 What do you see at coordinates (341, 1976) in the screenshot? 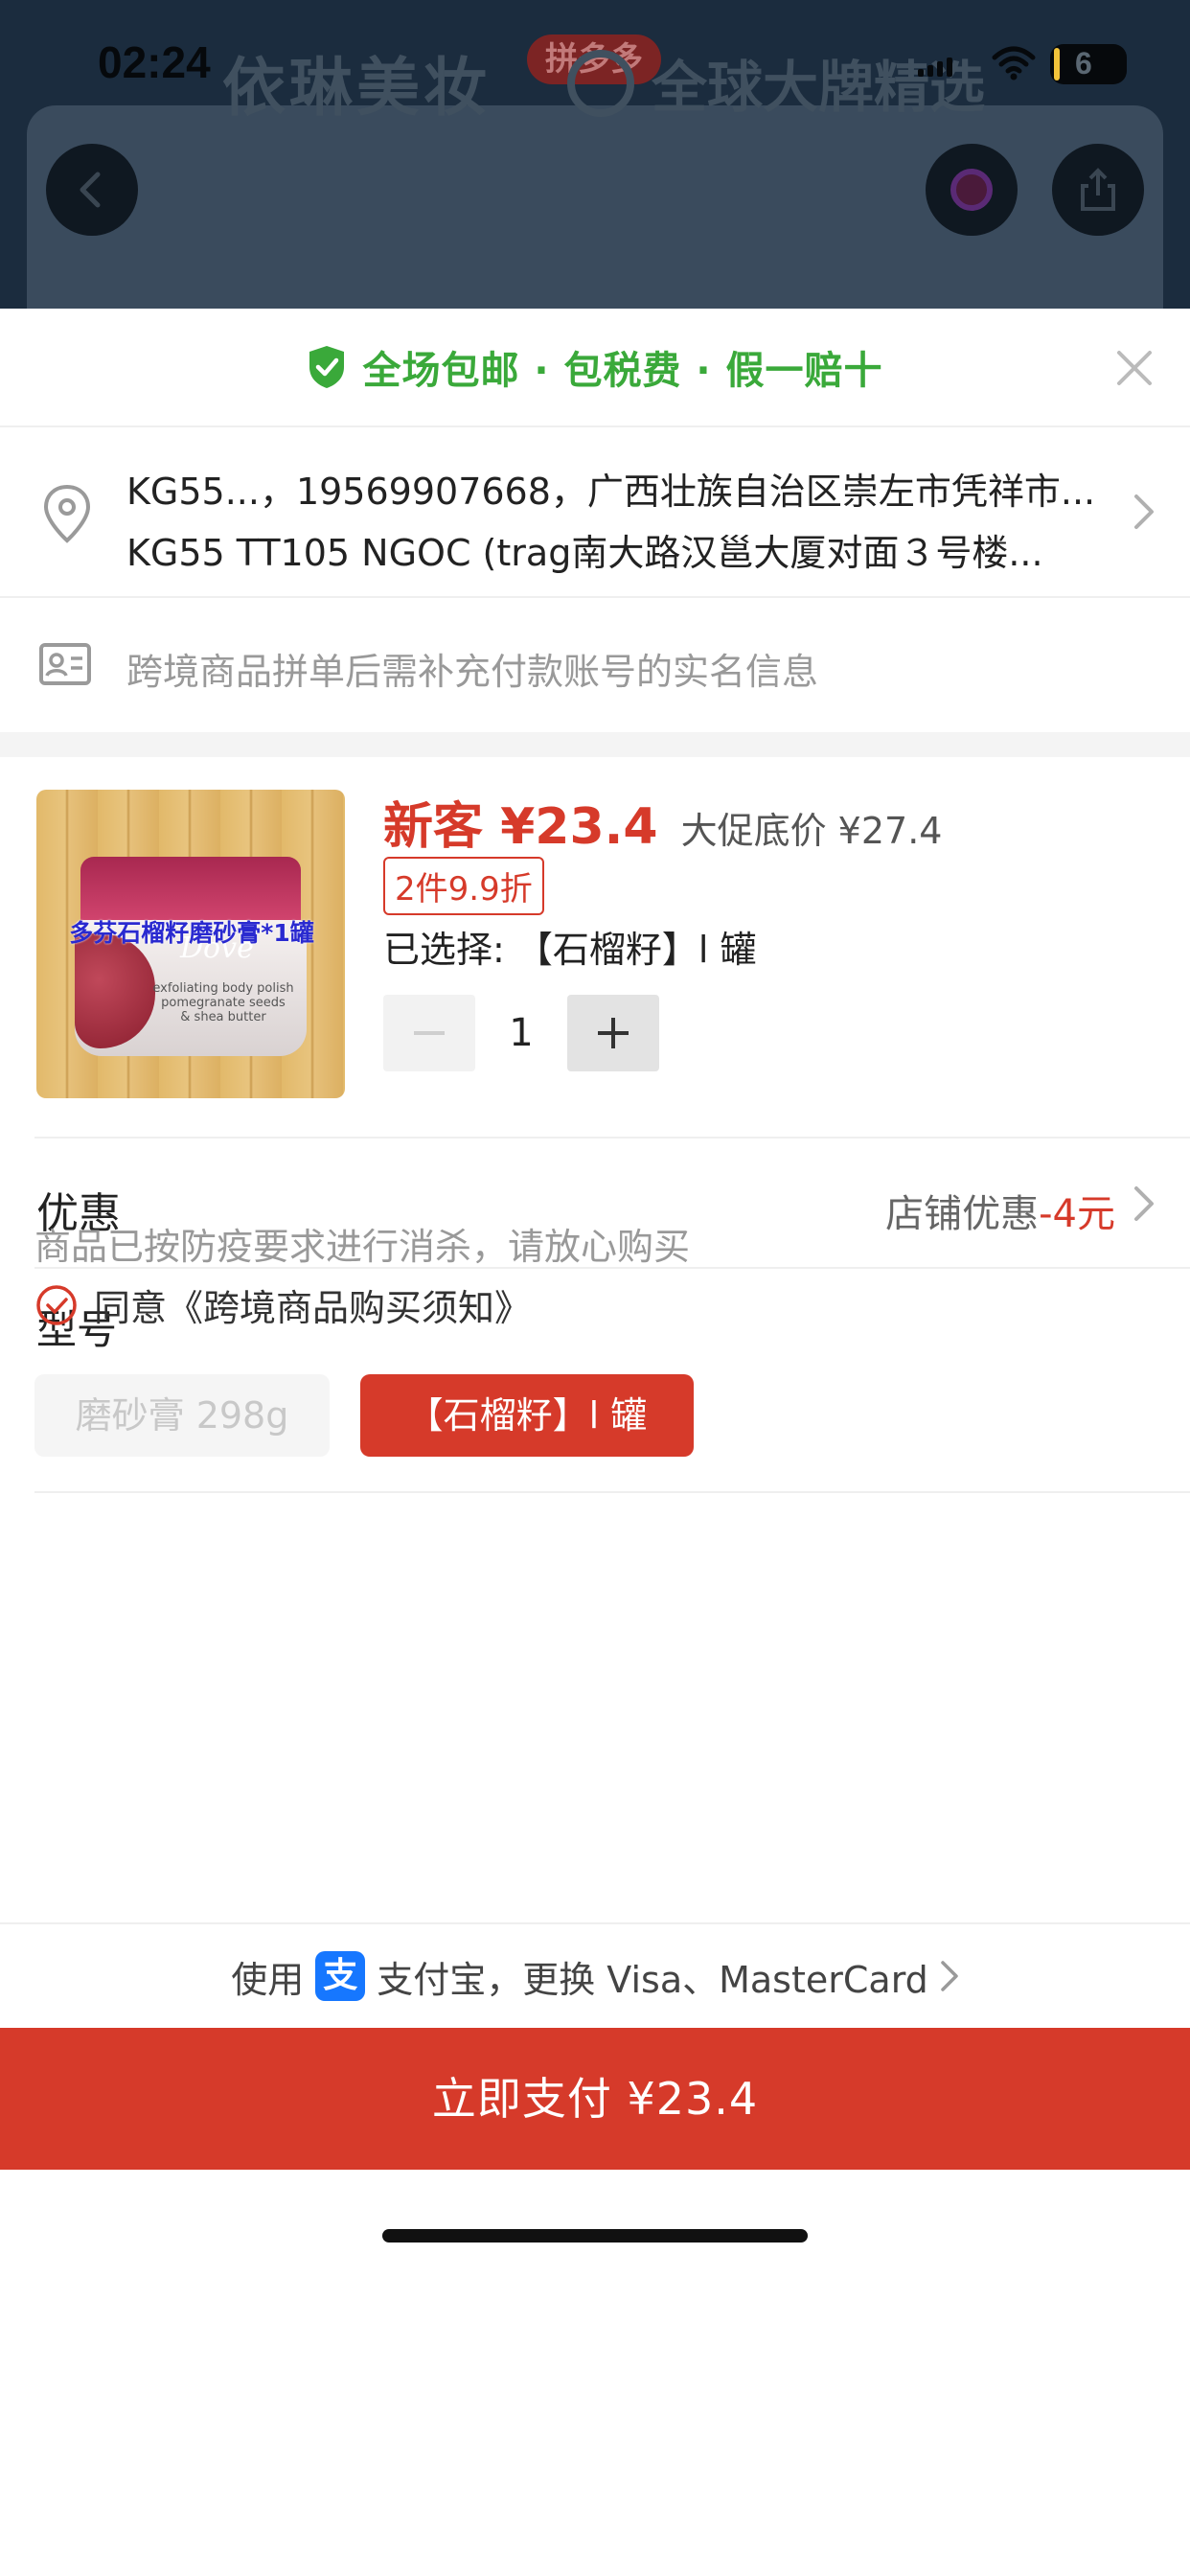
I see `alipay-icon: 支` at bounding box center [341, 1976].